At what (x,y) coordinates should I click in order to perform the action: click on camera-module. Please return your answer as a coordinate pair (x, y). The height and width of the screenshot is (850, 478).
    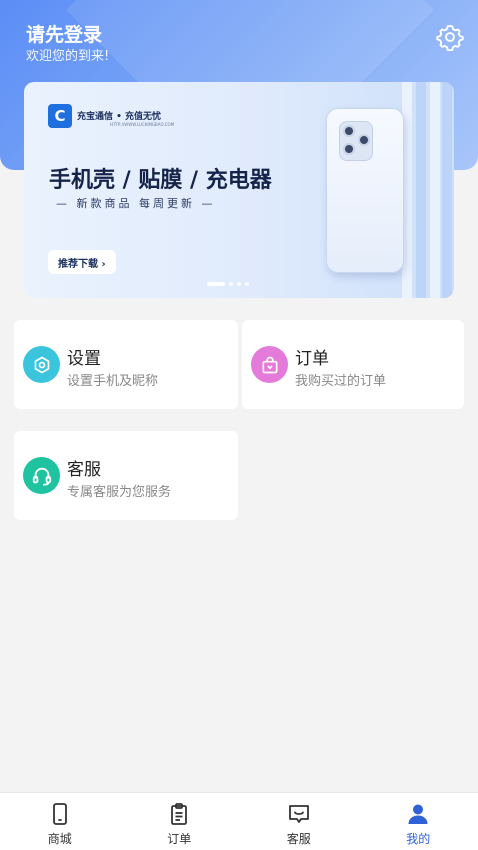
    Looking at the image, I should click on (356, 141).